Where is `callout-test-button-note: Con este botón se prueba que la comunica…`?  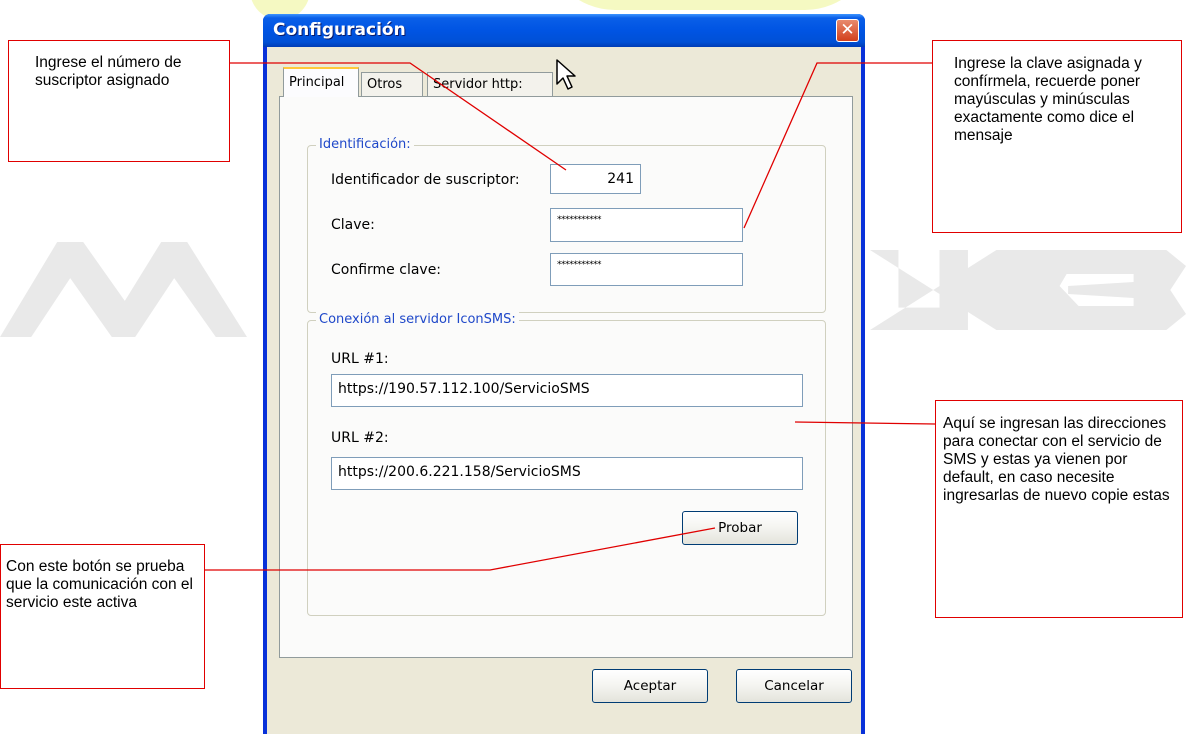 callout-test-button-note: Con este botón se prueba que la comunica… is located at coordinates (102, 616).